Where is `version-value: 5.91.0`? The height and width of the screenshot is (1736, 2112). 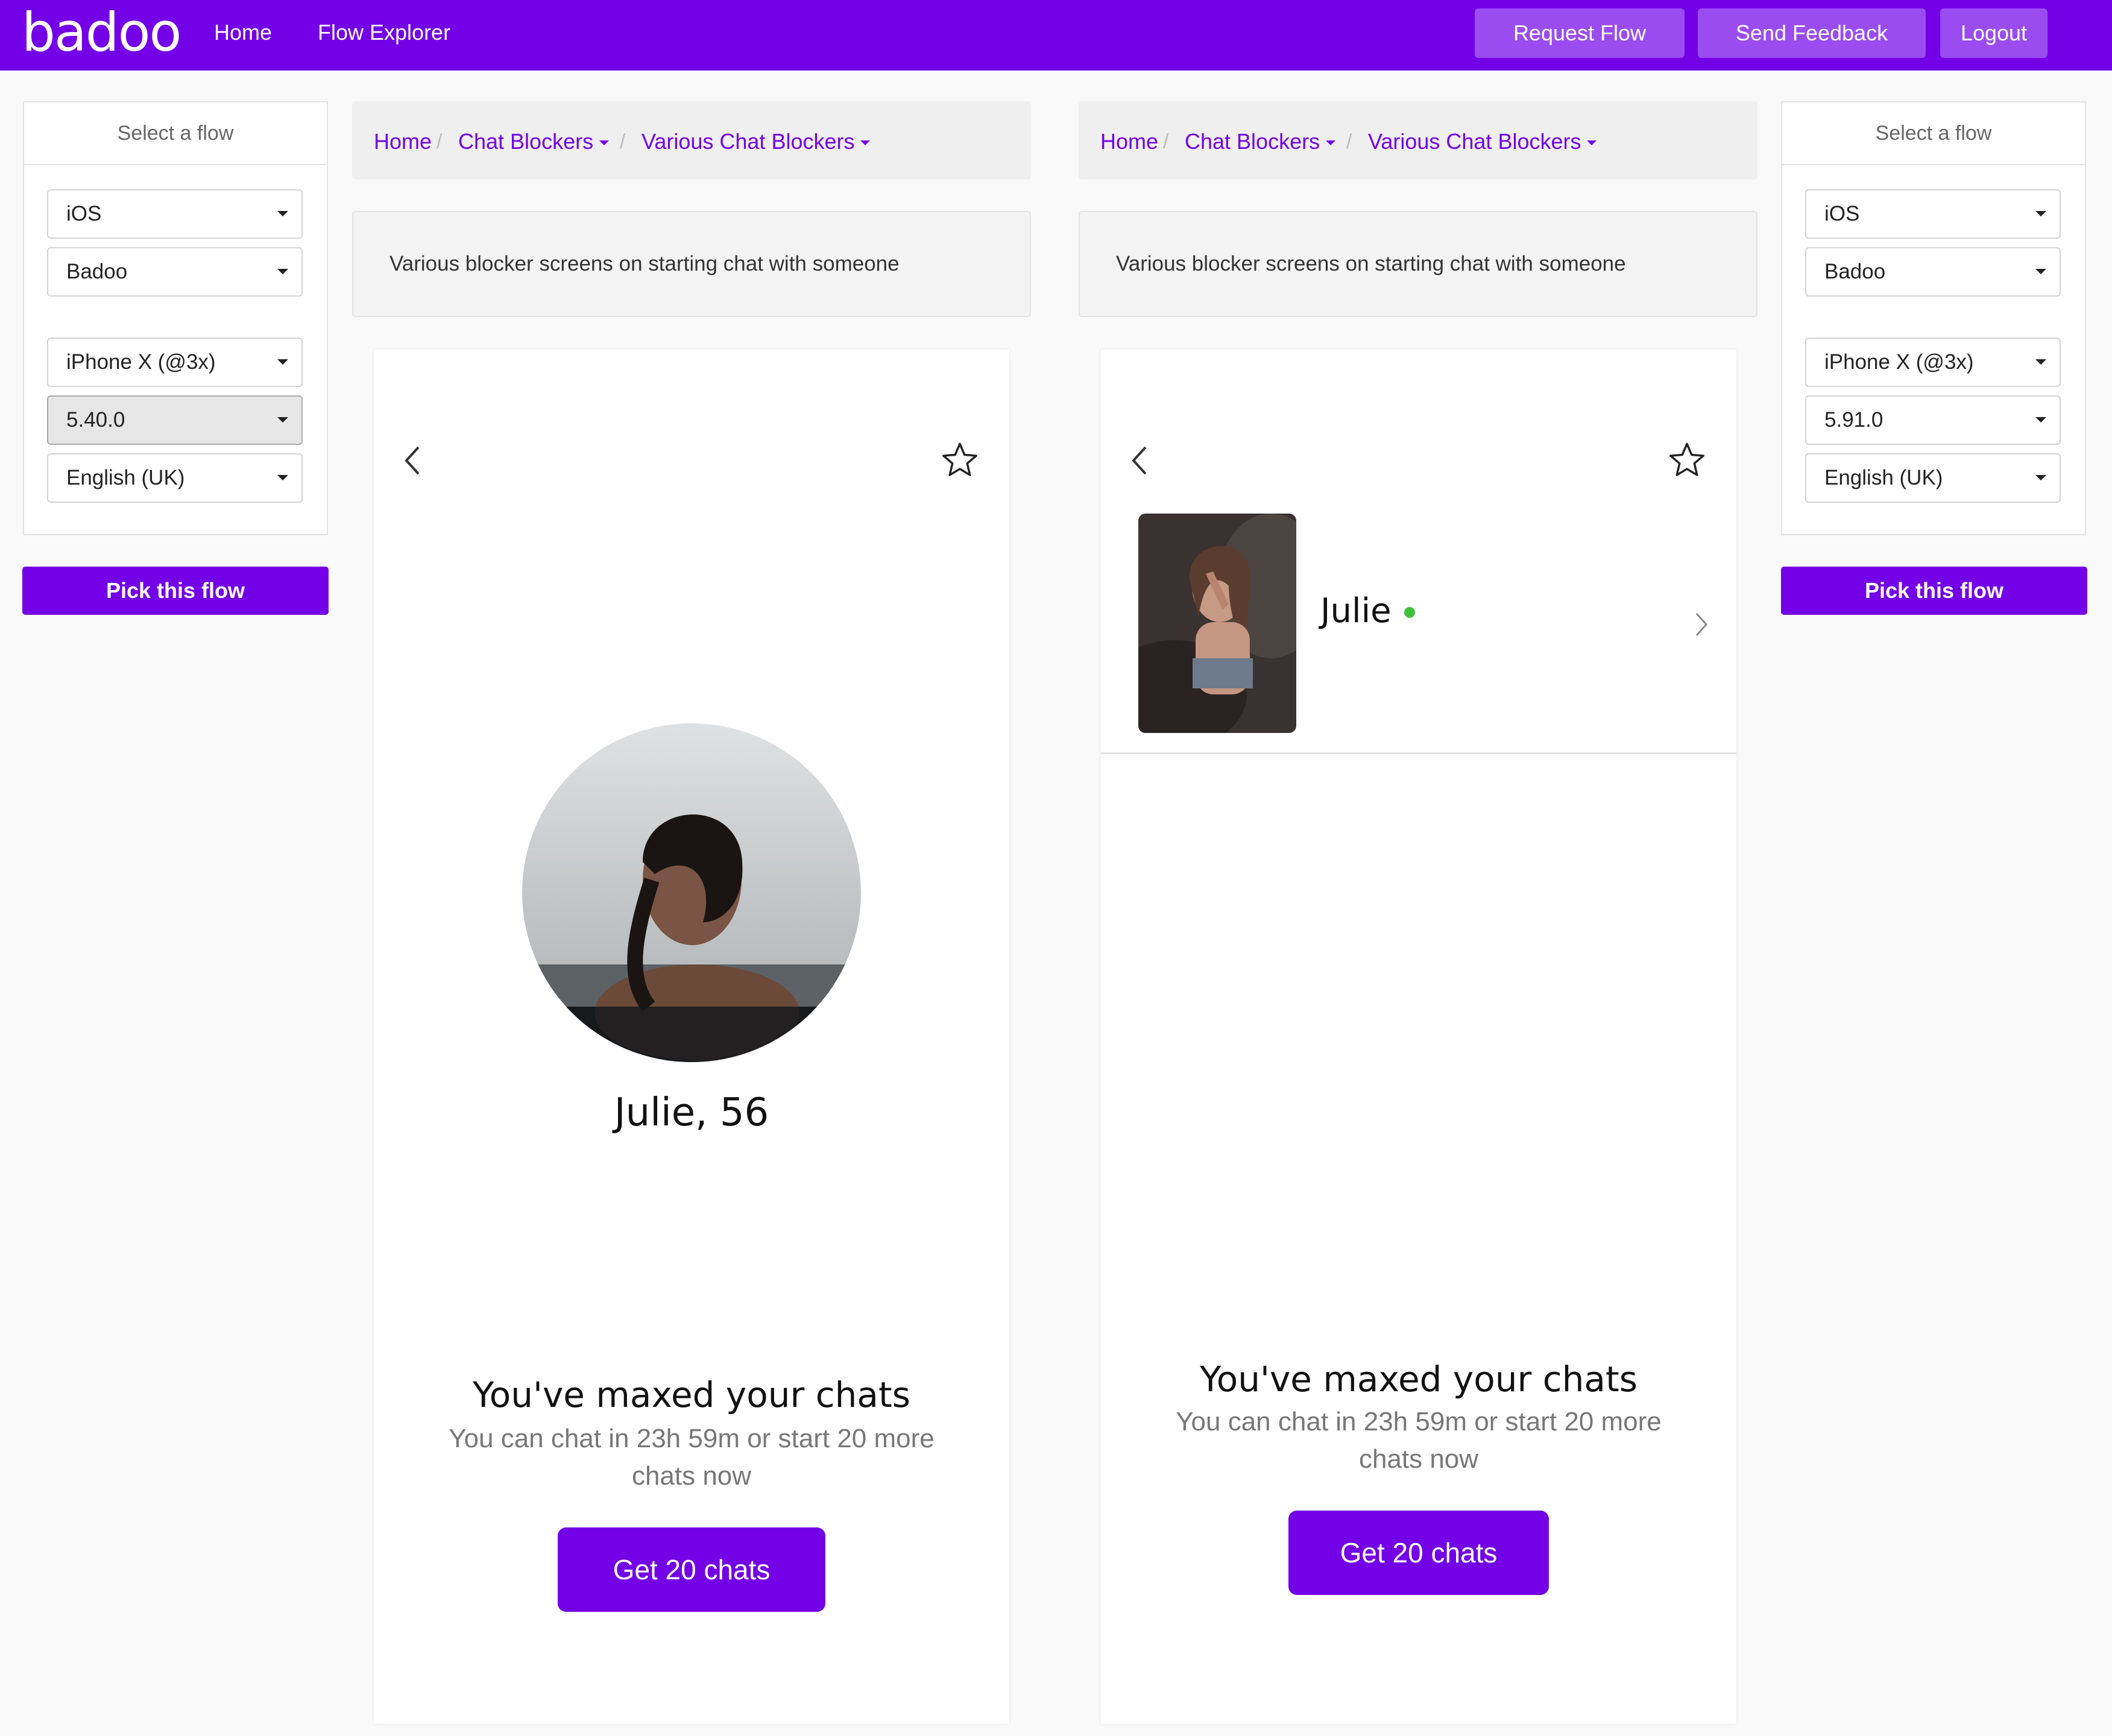
version-value: 5.91.0 is located at coordinates (1853, 420).